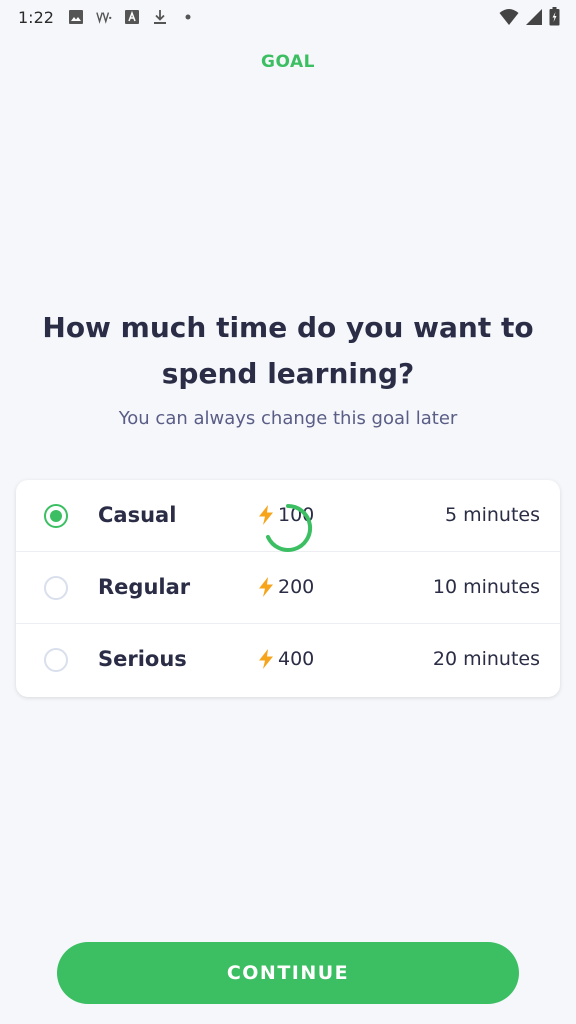 Image resolution: width=576 pixels, height=1024 pixels. I want to click on status-system-icons, so click(529, 18).